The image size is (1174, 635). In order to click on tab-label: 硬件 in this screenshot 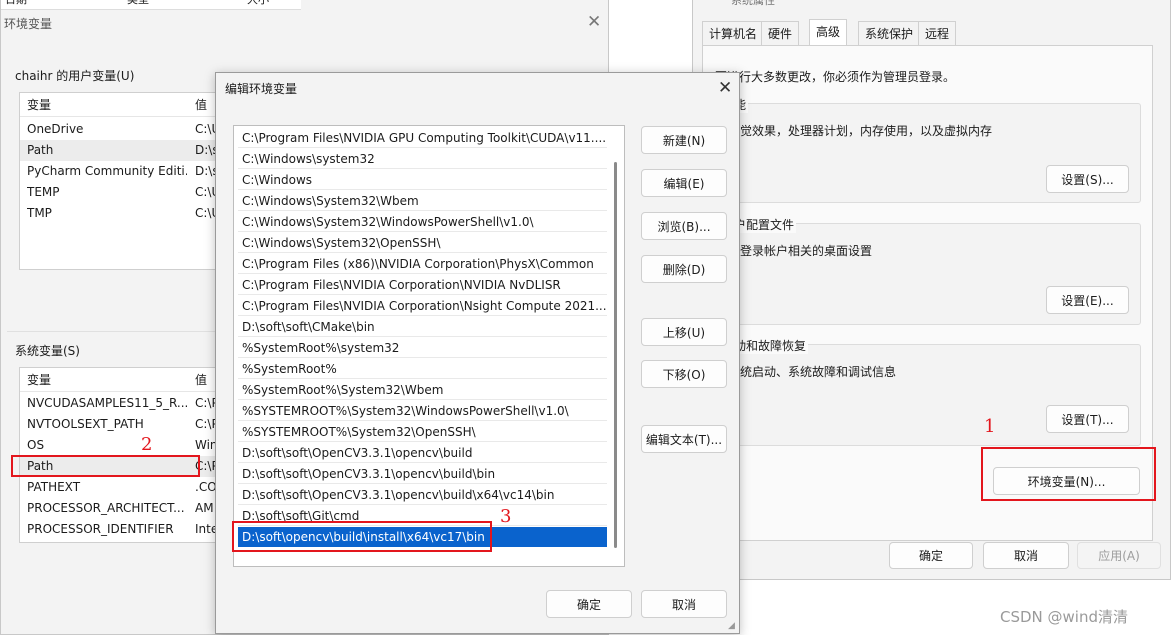, I will do `click(780, 34)`.